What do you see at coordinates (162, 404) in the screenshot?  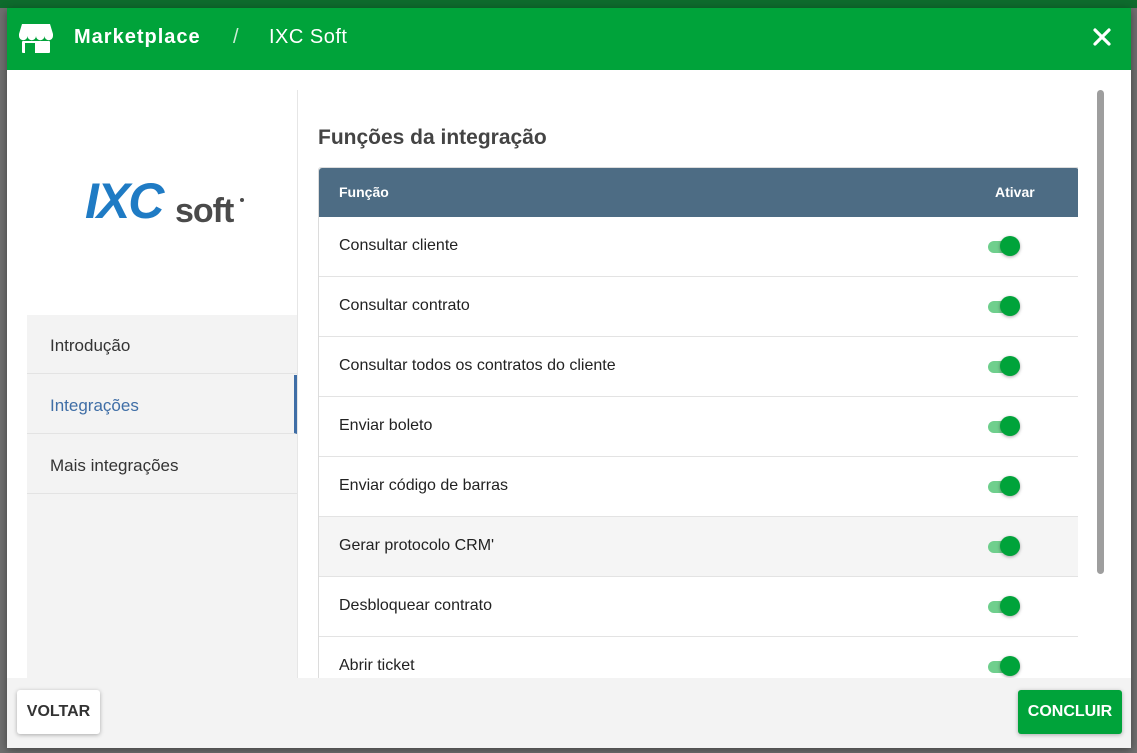 I see `sidebar-item-integracoes: Integrações` at bounding box center [162, 404].